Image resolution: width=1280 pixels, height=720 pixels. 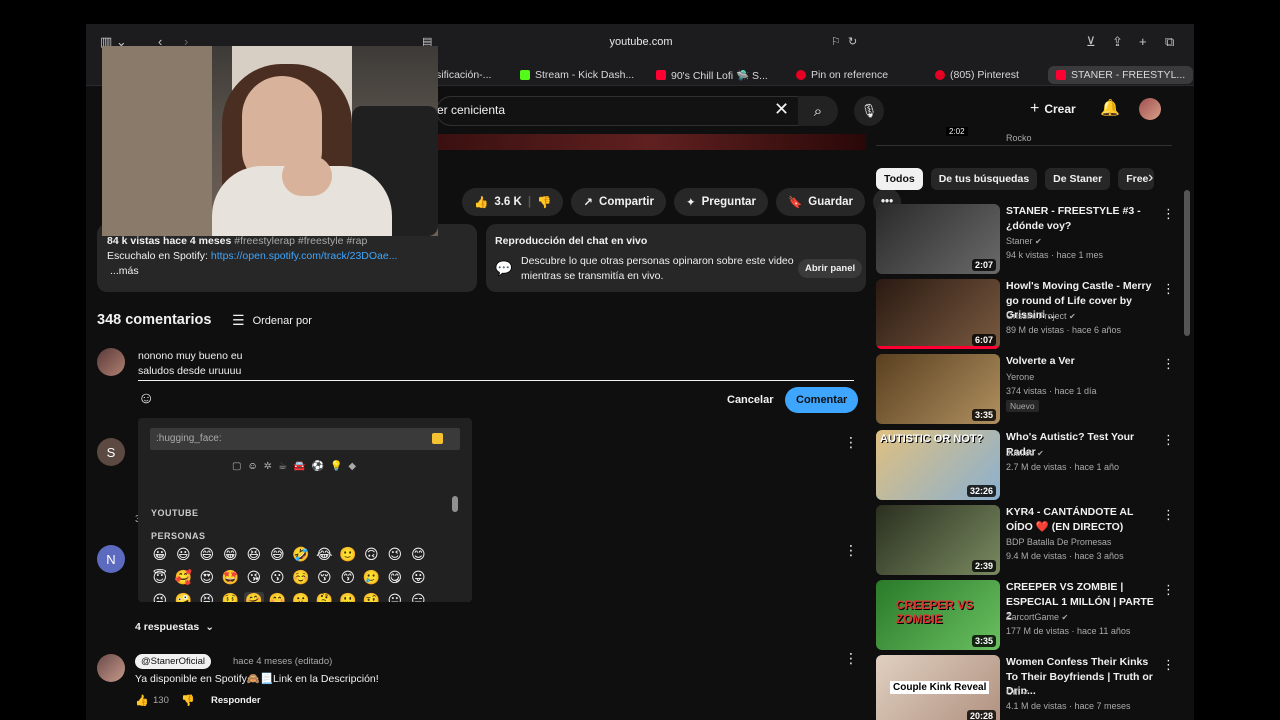 I want to click on show-more: ...más, so click(x=287, y=271).